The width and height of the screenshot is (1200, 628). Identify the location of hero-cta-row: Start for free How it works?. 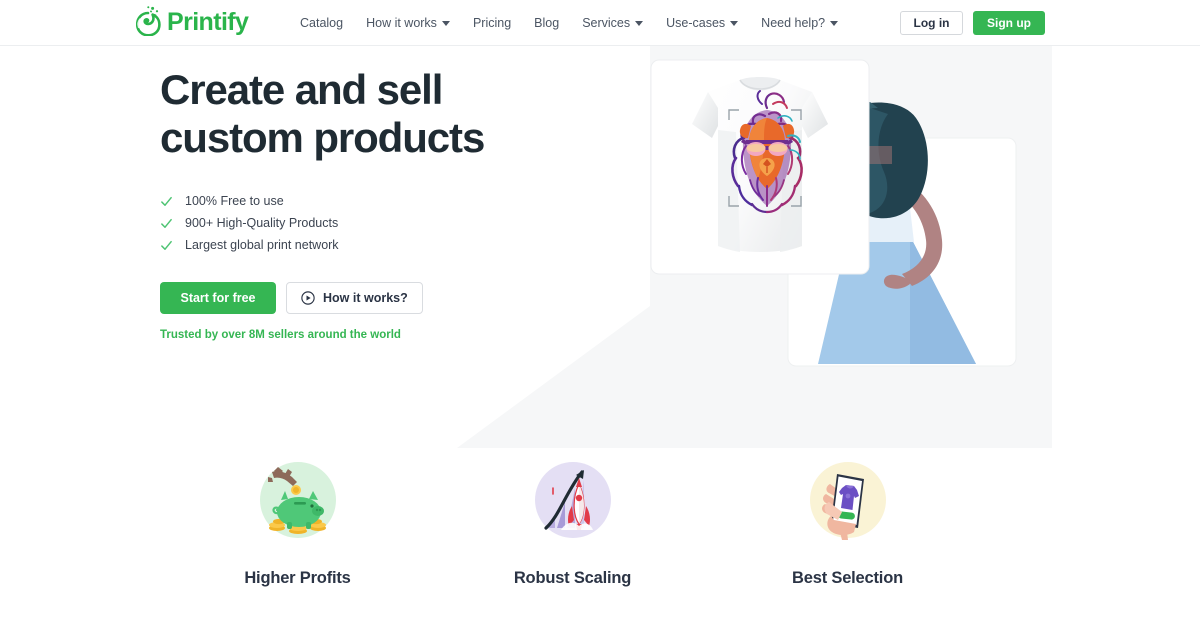
(360, 298).